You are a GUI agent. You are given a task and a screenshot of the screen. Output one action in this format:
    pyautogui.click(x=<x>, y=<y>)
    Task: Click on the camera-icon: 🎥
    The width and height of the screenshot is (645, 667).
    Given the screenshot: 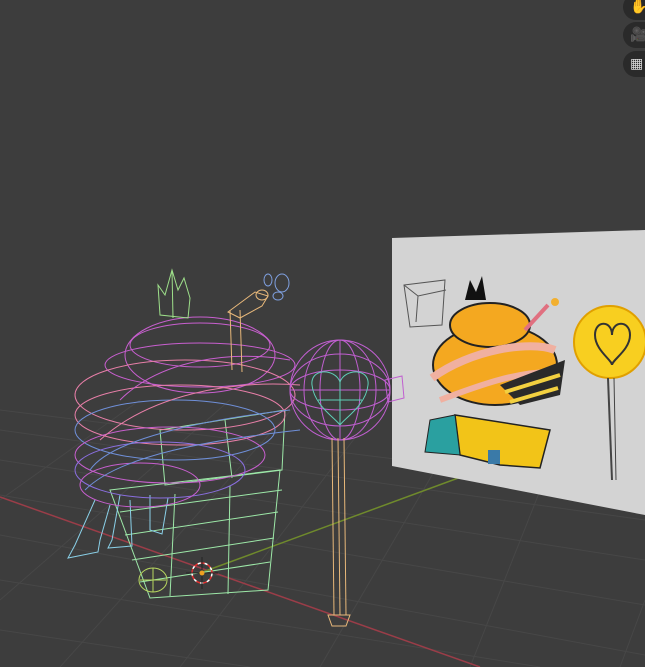 What is the action you would take?
    pyautogui.click(x=634, y=35)
    